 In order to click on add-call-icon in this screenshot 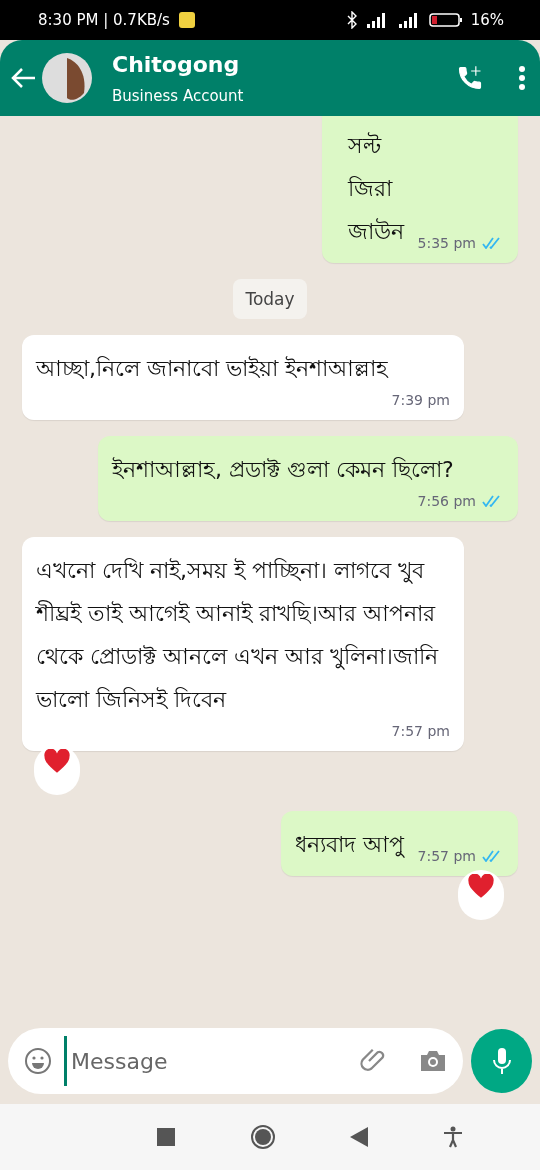, I will do `click(470, 78)`.